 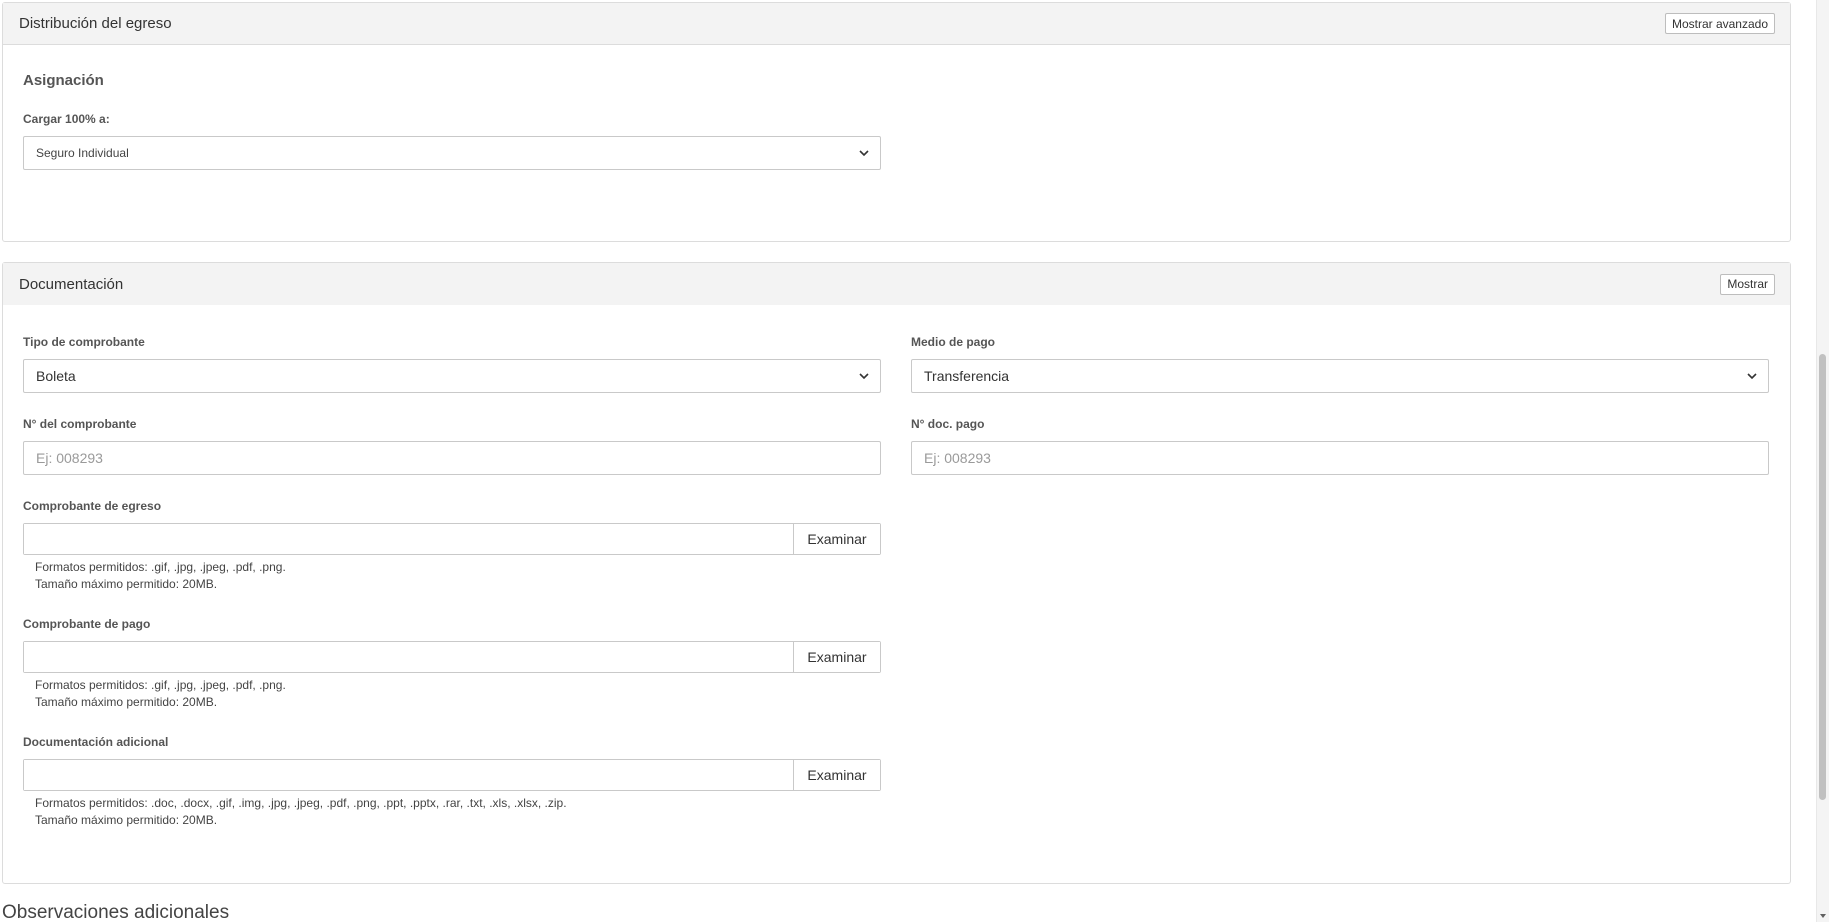 What do you see at coordinates (84, 342) in the screenshot?
I see `receipt-type-label: Tipo de comprobante` at bounding box center [84, 342].